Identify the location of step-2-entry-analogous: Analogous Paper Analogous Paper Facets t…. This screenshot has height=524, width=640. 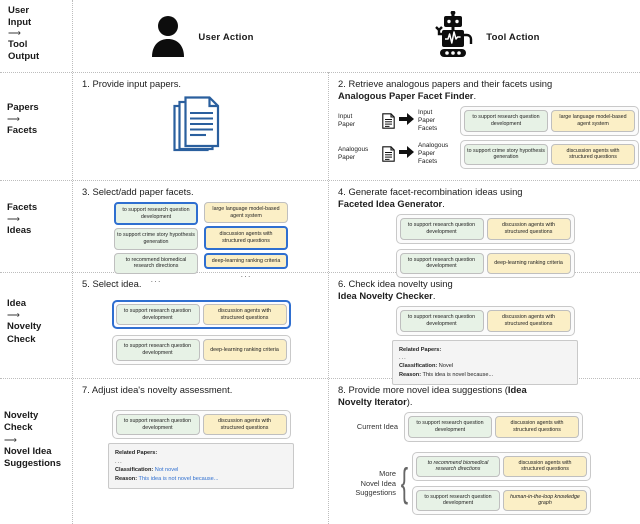
(488, 154).